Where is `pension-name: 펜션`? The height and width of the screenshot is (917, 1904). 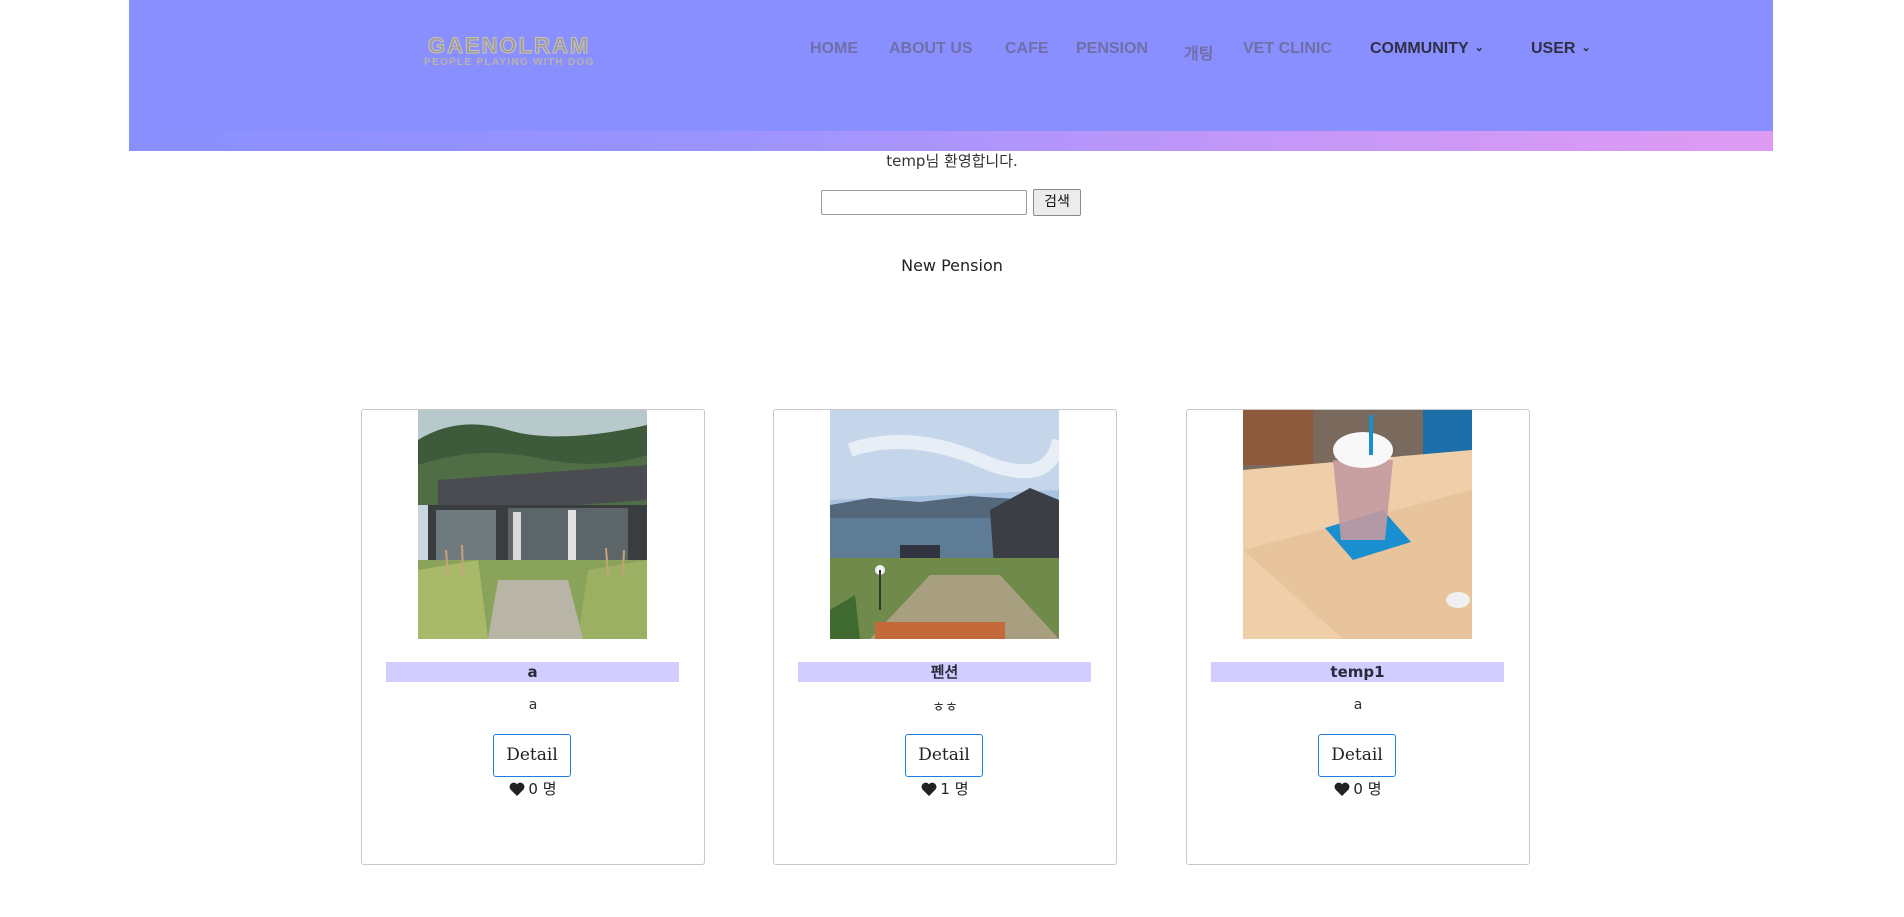 pension-name: 펜션 is located at coordinates (944, 672).